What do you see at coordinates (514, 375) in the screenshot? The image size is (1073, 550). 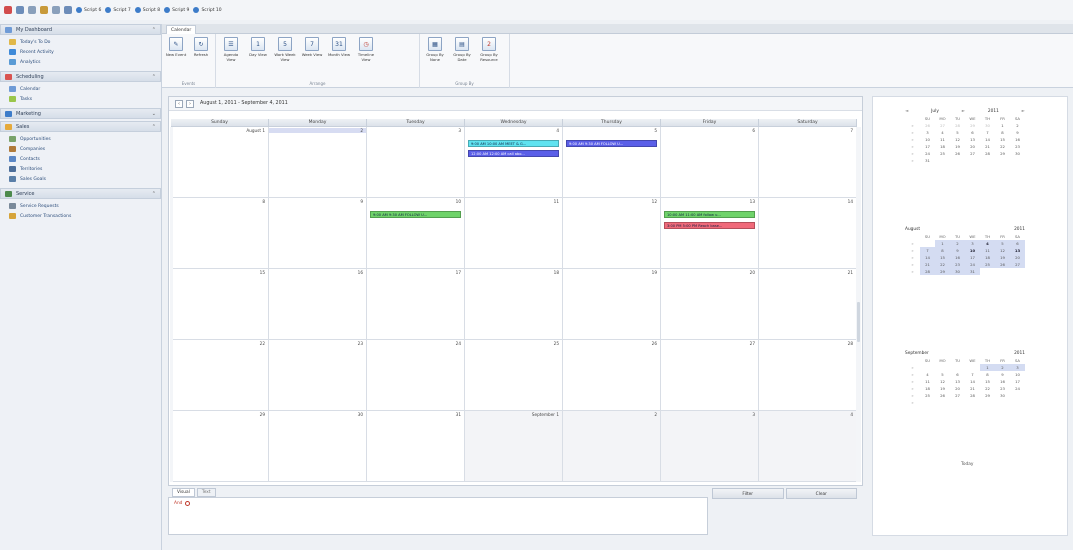 I see `day-cell: 25` at bounding box center [514, 375].